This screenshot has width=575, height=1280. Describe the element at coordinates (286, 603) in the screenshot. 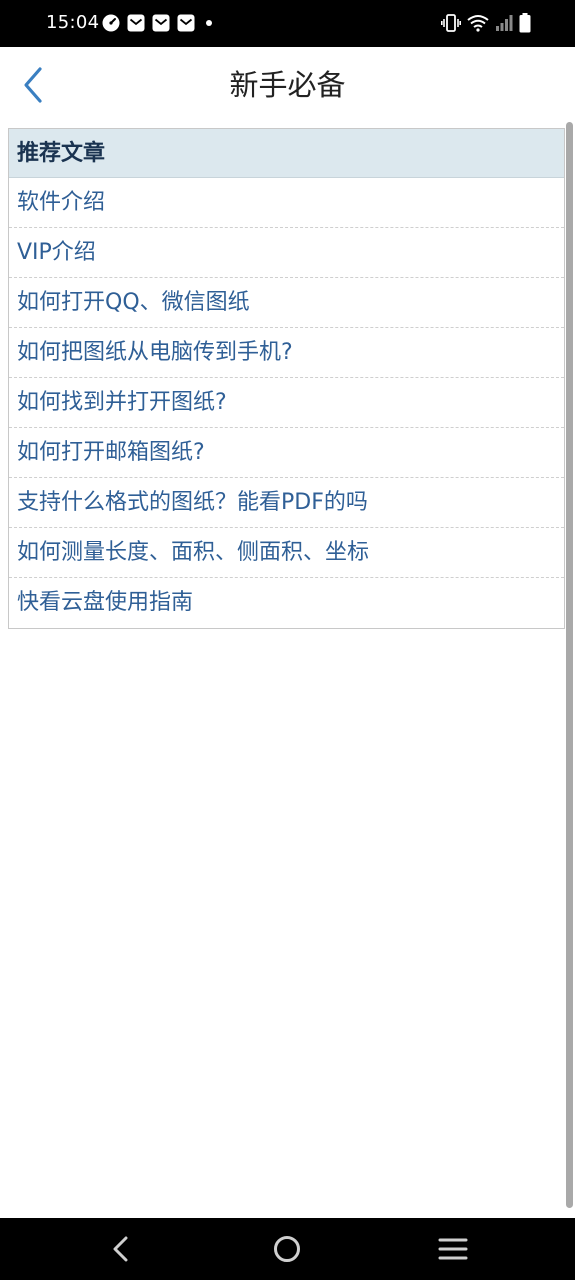

I see `list-item: 快看云盘使用指南` at that location.